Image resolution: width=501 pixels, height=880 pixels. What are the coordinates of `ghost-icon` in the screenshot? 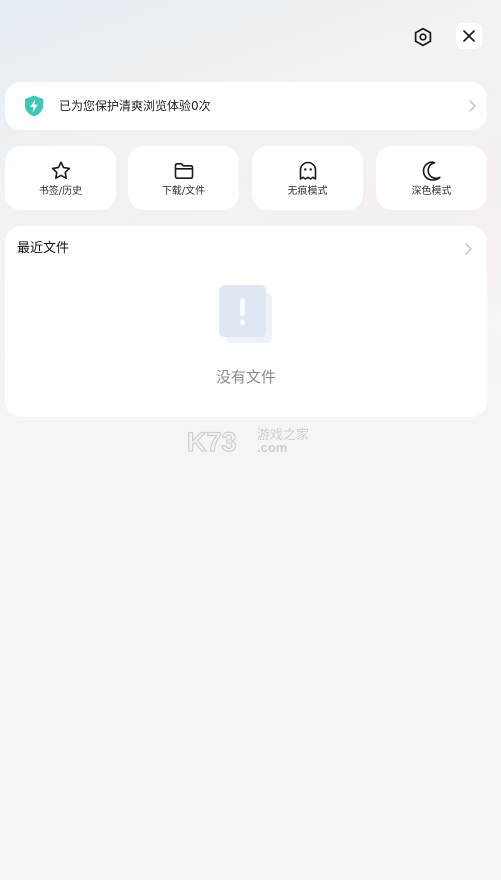 It's located at (308, 170).